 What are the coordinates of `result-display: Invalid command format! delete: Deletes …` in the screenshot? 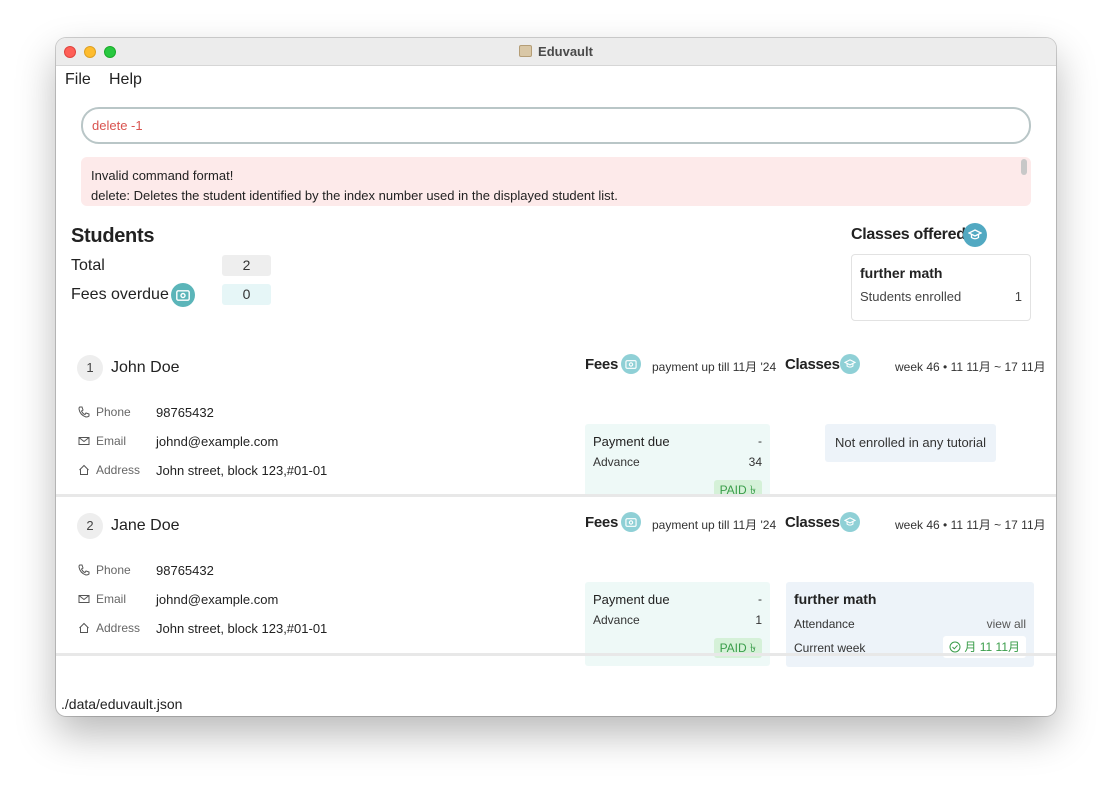 It's located at (556, 181).